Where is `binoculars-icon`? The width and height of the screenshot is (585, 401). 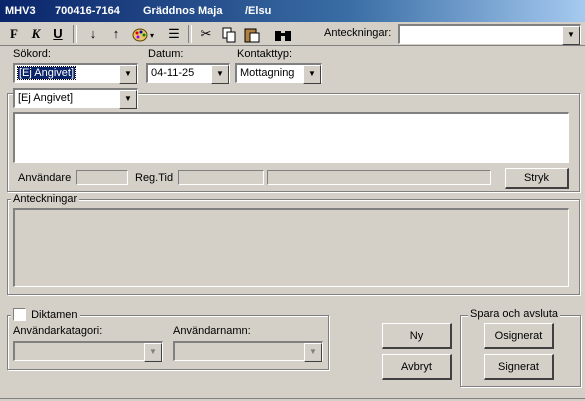
binoculars-icon is located at coordinates (283, 34).